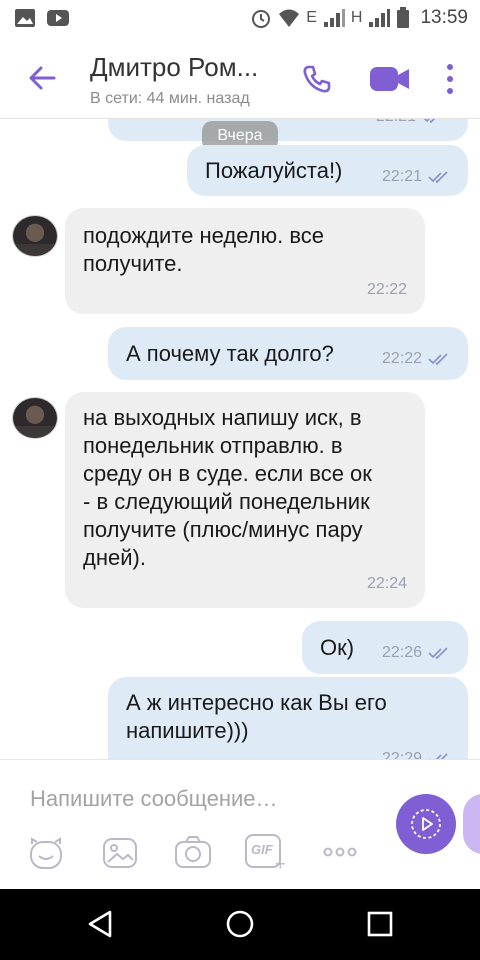 The height and width of the screenshot is (960, 480). Describe the element at coordinates (195, 799) in the screenshot. I see `message-input` at that location.